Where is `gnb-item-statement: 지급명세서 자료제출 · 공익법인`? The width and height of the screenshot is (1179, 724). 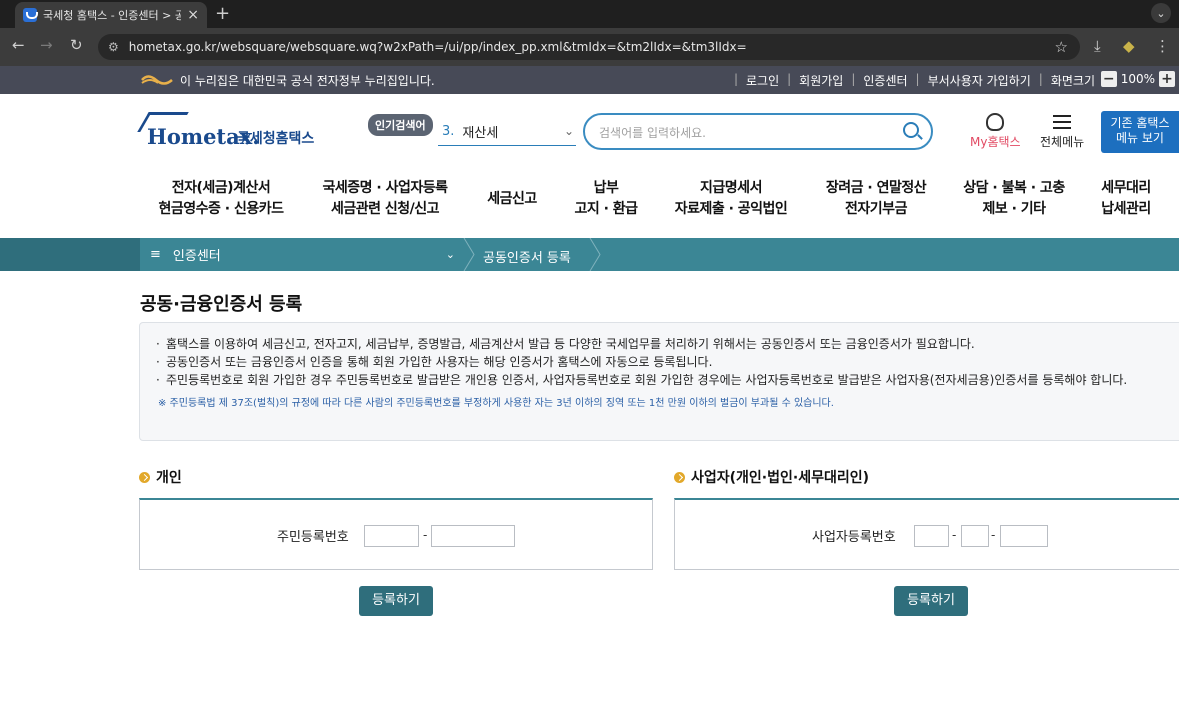
gnb-item-statement: 지급명세서 자료제출 · 공익법인 is located at coordinates (731, 199).